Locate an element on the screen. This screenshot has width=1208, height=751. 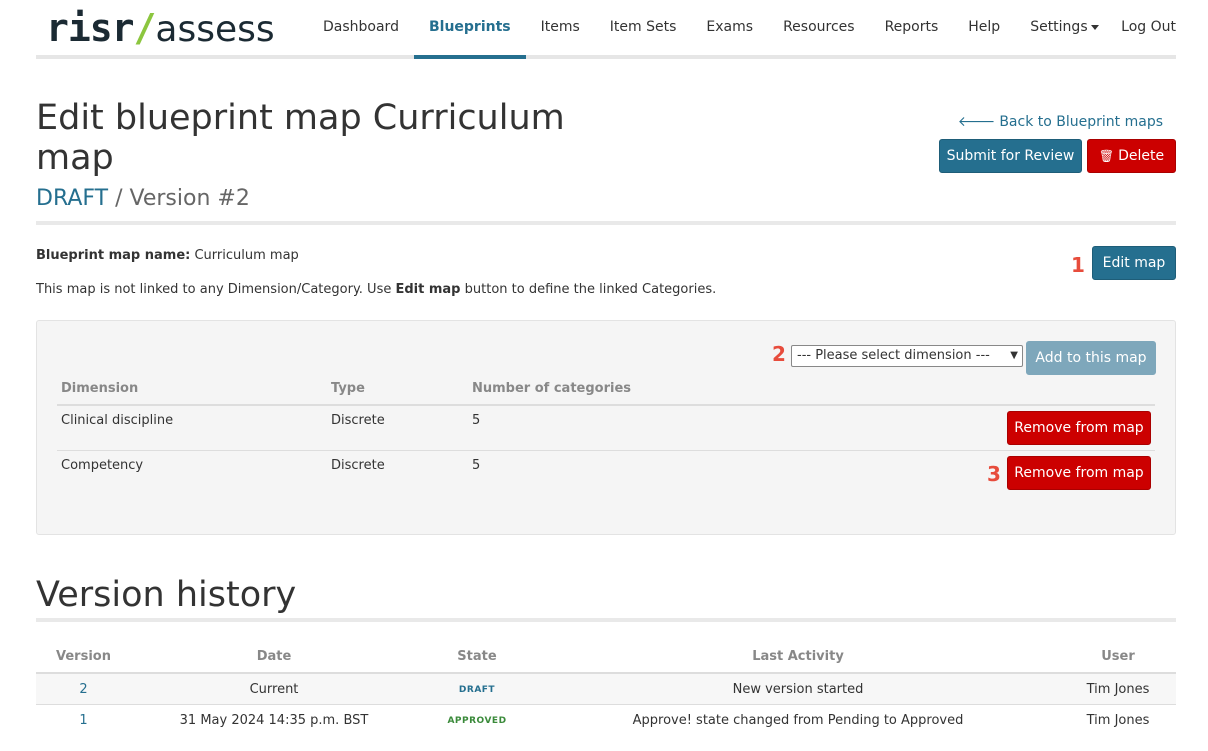
note-bold: Edit map is located at coordinates (428, 289).